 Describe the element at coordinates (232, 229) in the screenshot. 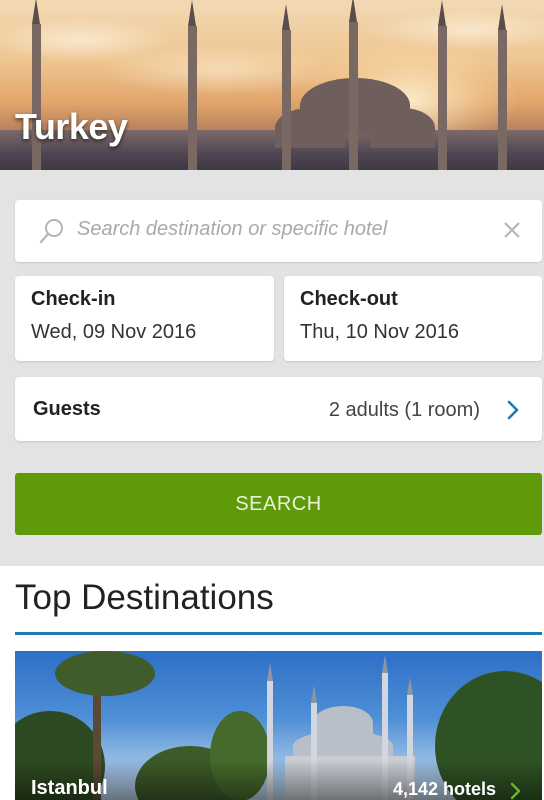

I see `search-placeholder: Search destination or specific hotel` at that location.